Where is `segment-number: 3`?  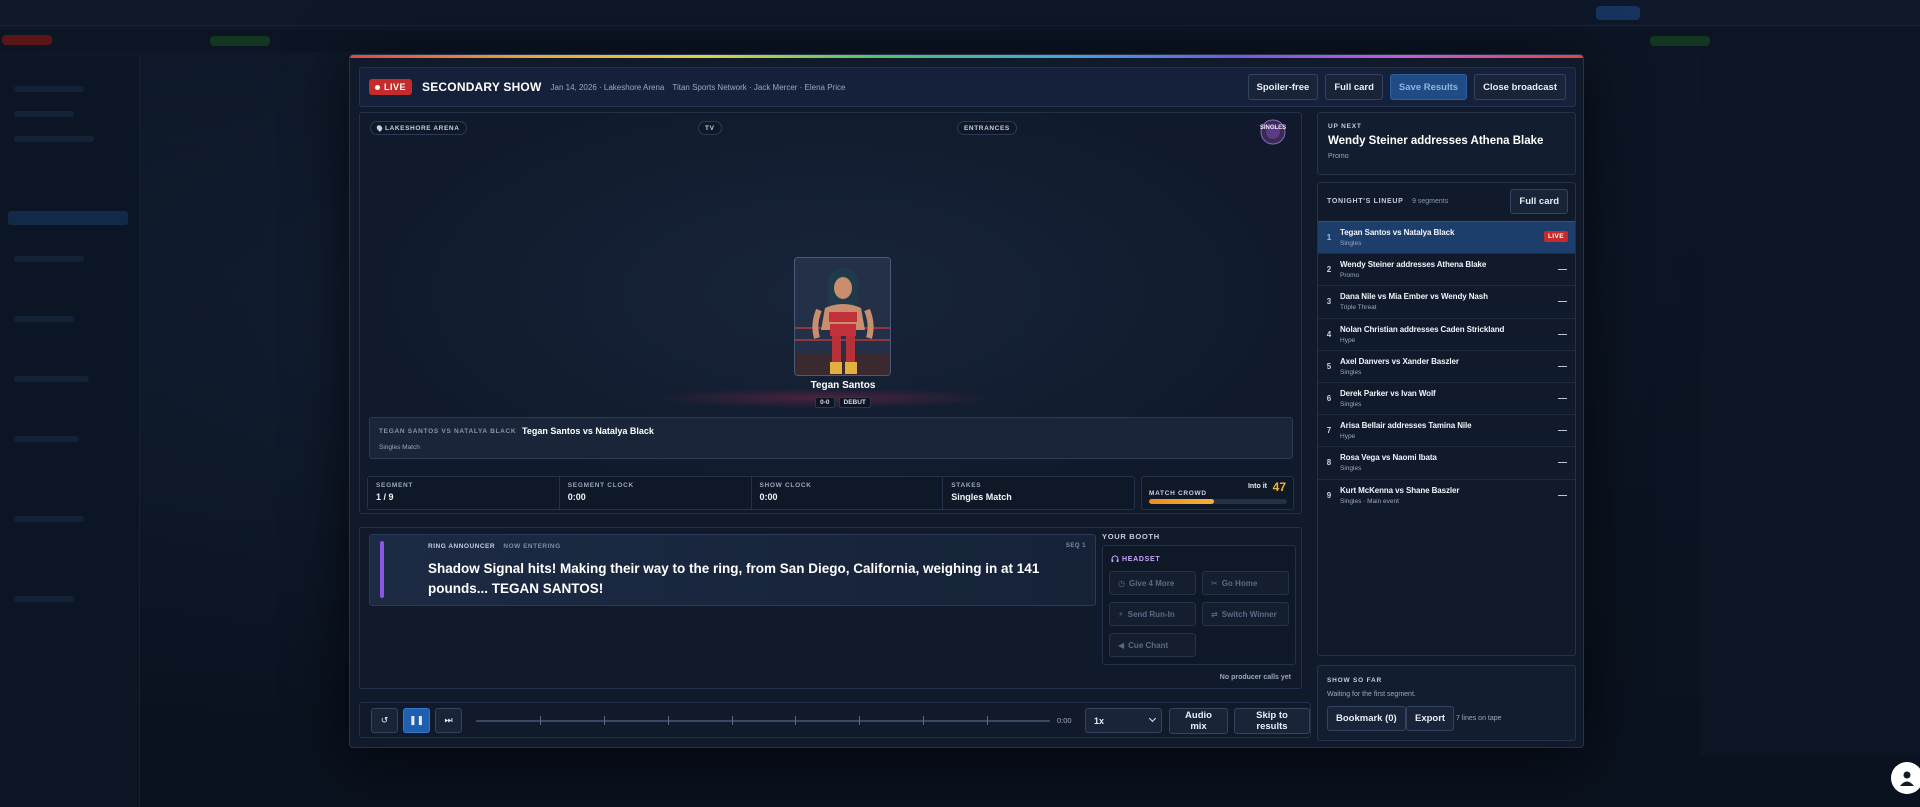
segment-number: 3 is located at coordinates (1329, 302).